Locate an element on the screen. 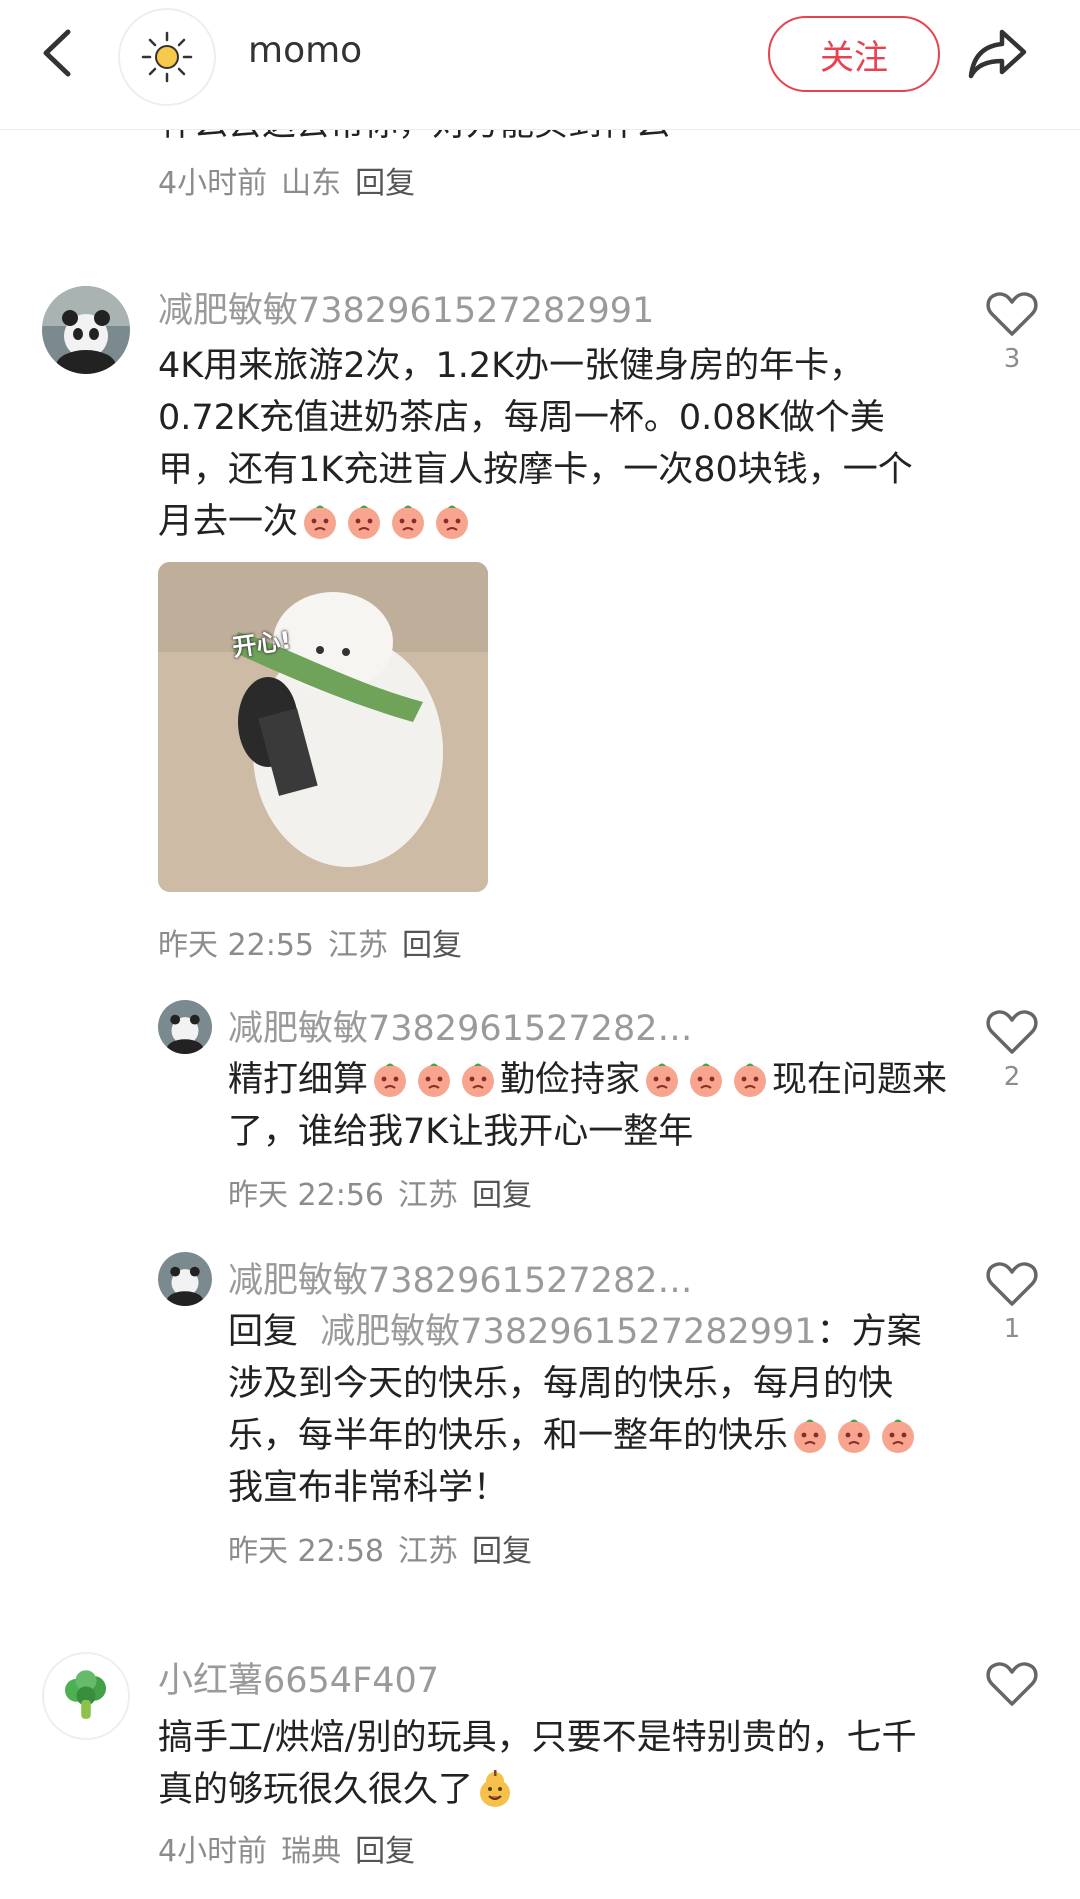 Image resolution: width=1080 pixels, height=1899 pixels. pear-emoji-icon is located at coordinates (495, 1788).